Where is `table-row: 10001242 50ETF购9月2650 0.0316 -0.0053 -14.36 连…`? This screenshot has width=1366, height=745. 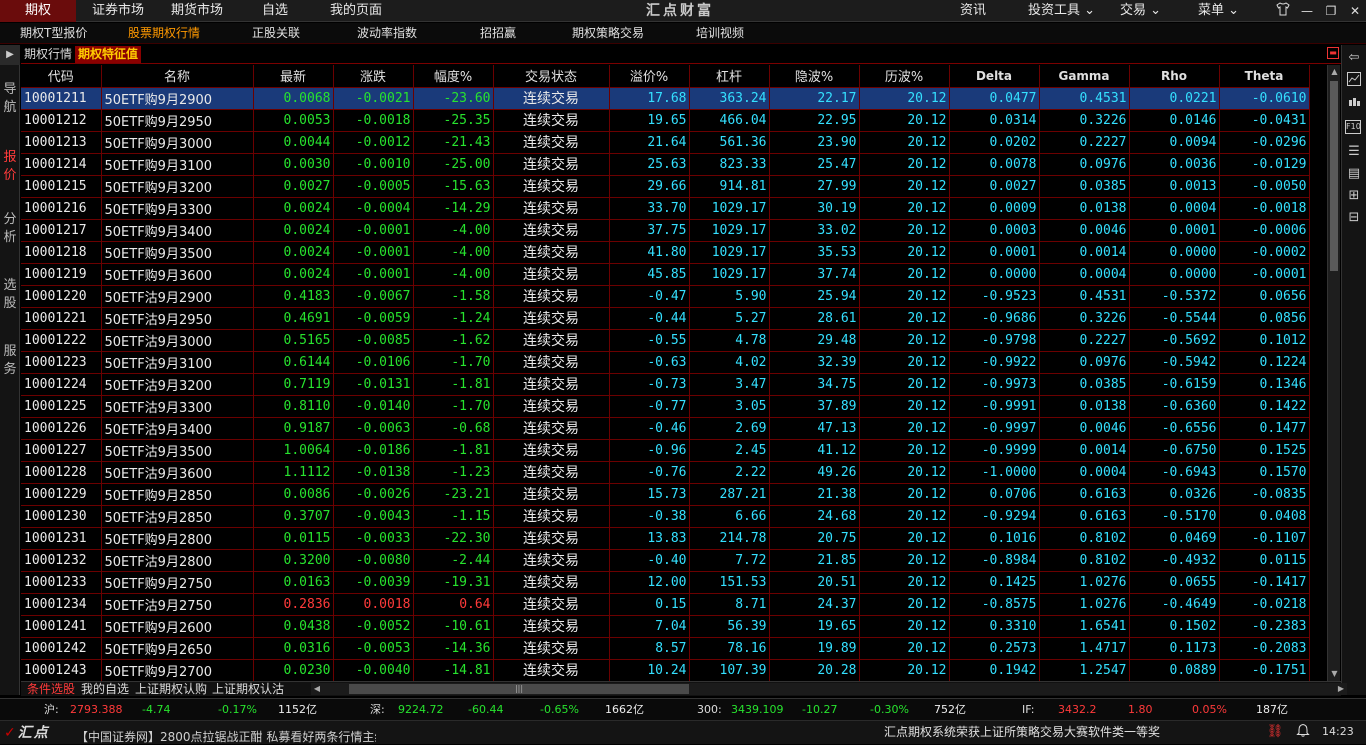
table-row: 10001242 50ETF购9月2650 0.0316 -0.0053 -14.36 连… is located at coordinates (665, 648).